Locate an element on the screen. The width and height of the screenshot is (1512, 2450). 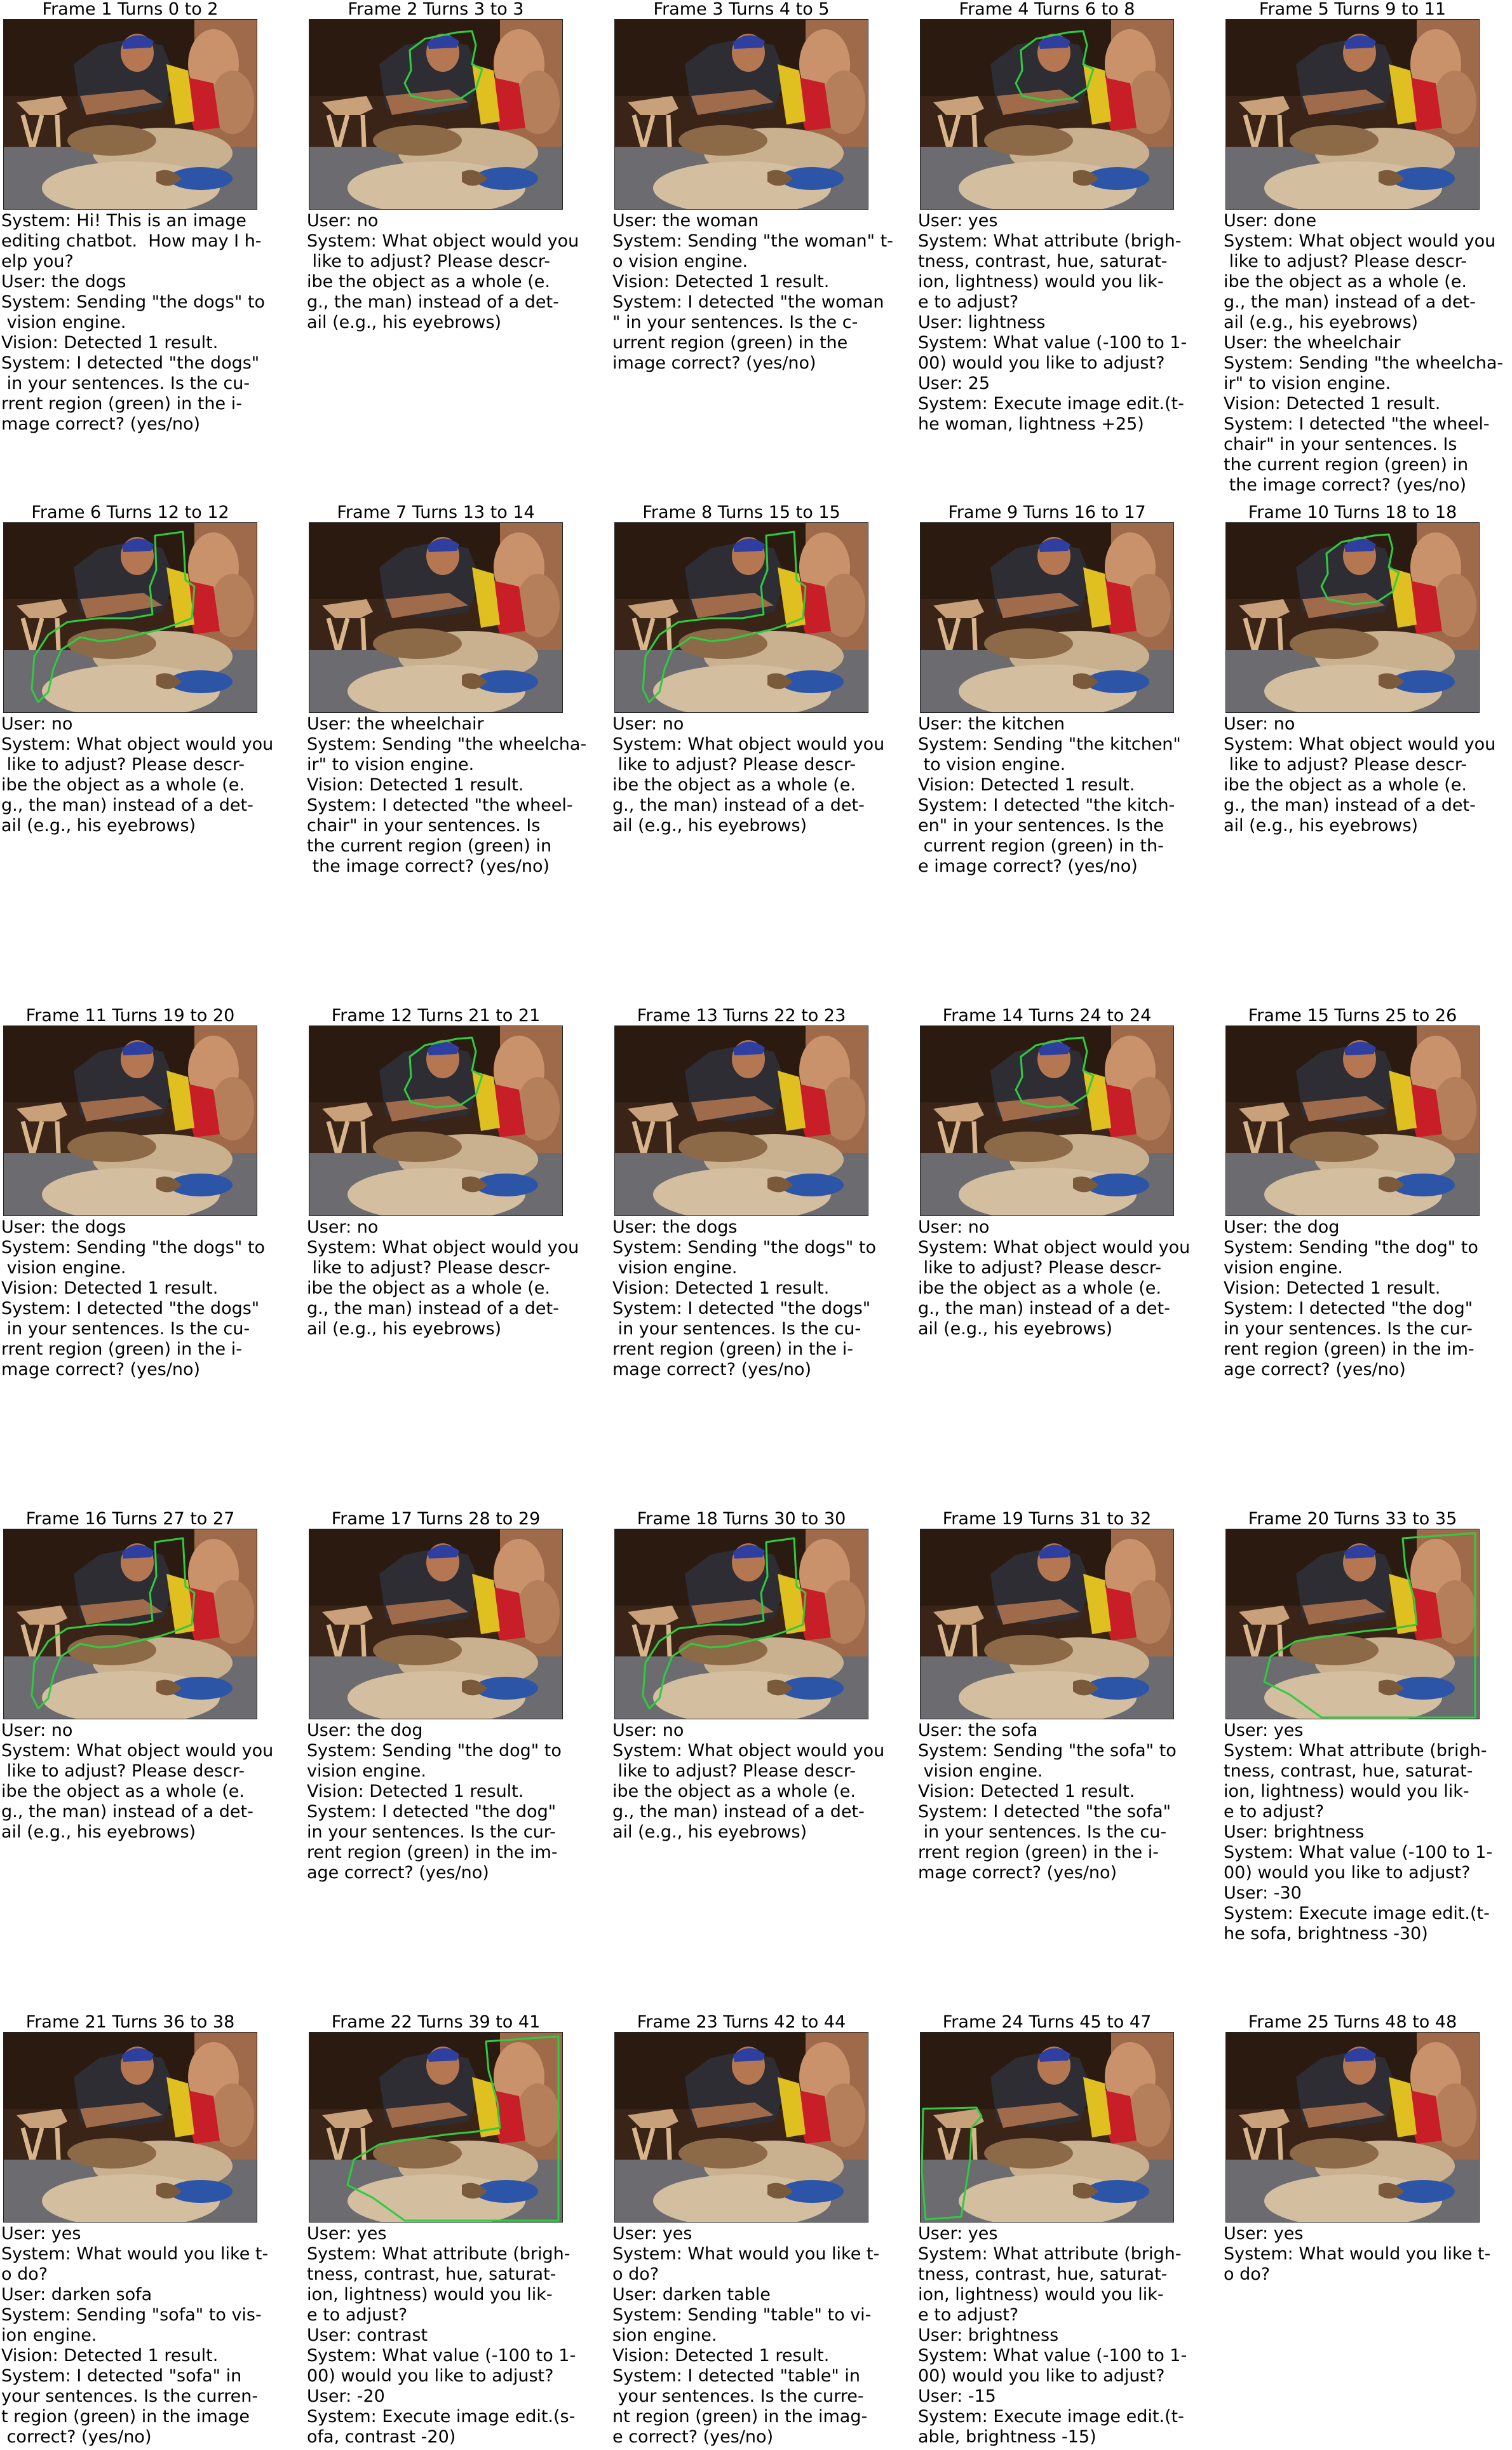
frame-title: Frame 23 Turns 42 to 44 is located at coordinates (742, 2022).